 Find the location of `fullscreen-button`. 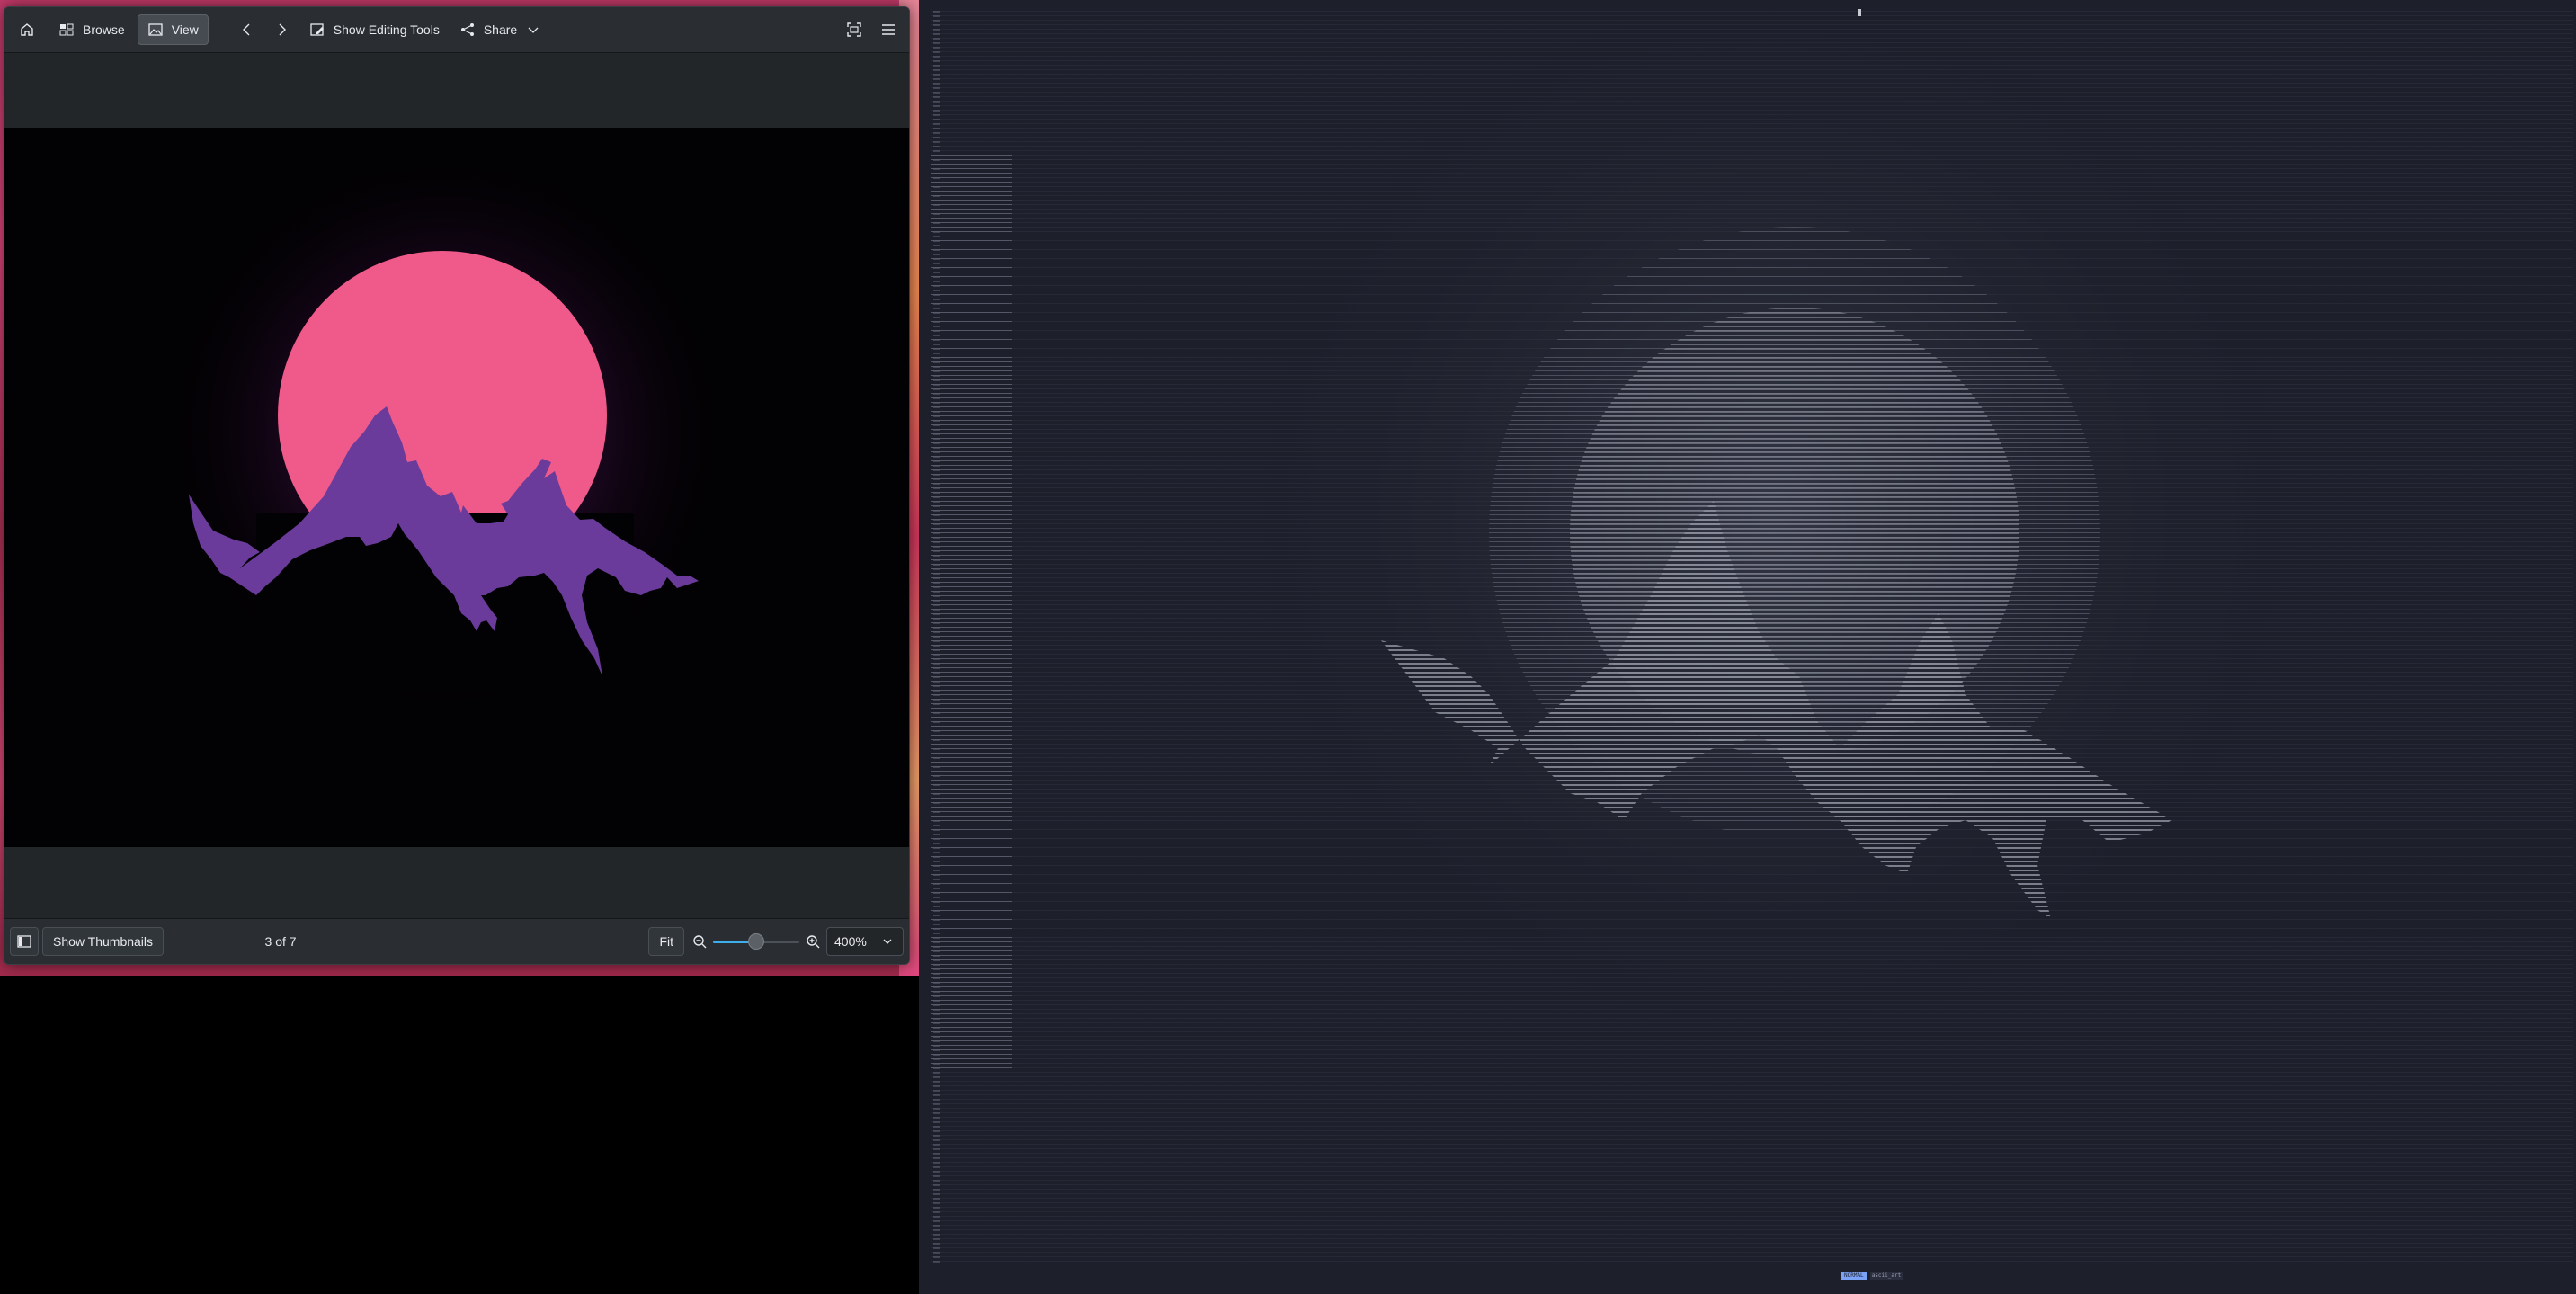

fullscreen-button is located at coordinates (854, 29).